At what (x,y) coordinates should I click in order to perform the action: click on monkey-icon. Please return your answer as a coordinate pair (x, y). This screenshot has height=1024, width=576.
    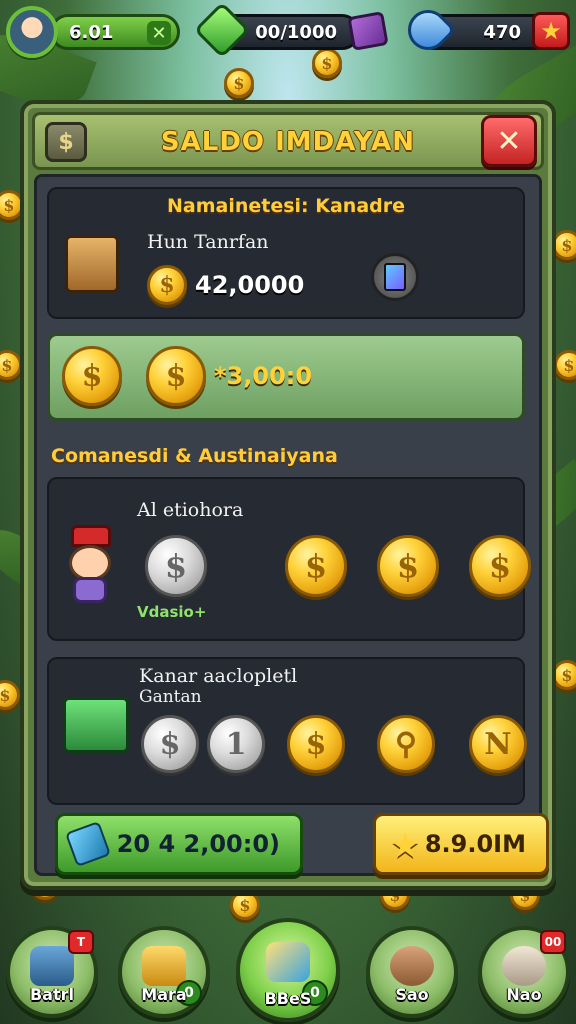
    Looking at the image, I should click on (412, 966).